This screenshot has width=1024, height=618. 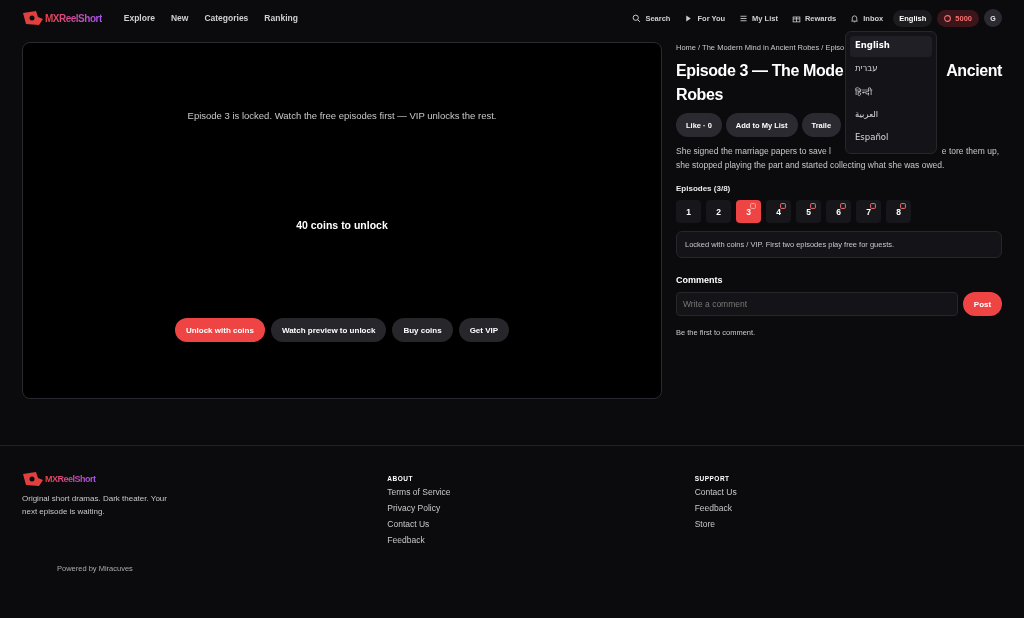 What do you see at coordinates (688, 211) in the screenshot?
I see `episode-button: 1` at bounding box center [688, 211].